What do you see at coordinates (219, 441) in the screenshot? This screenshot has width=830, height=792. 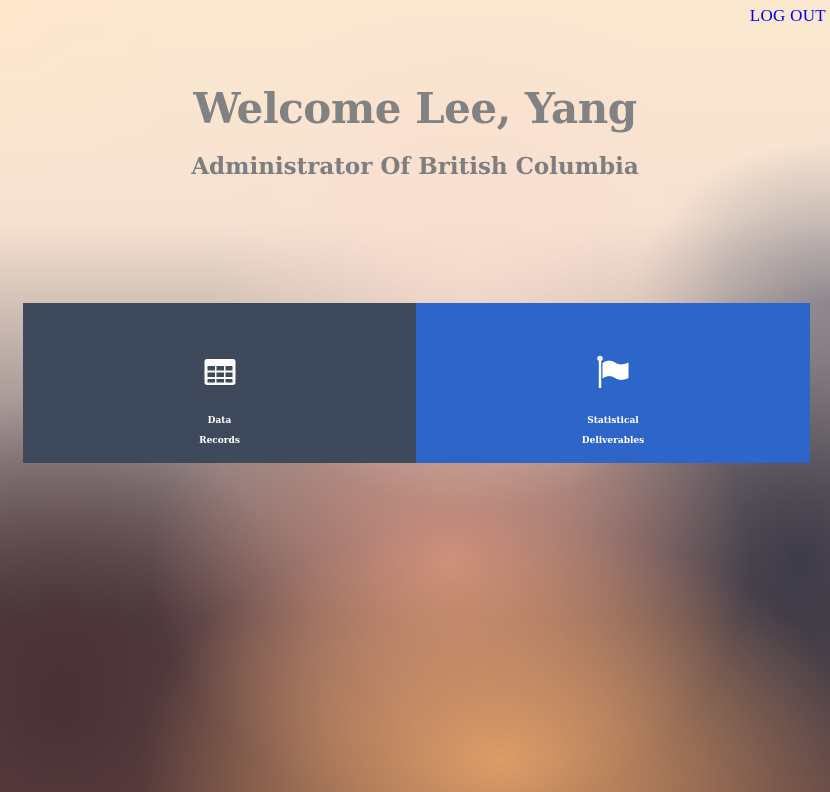 I see `tile-label-line: Records` at bounding box center [219, 441].